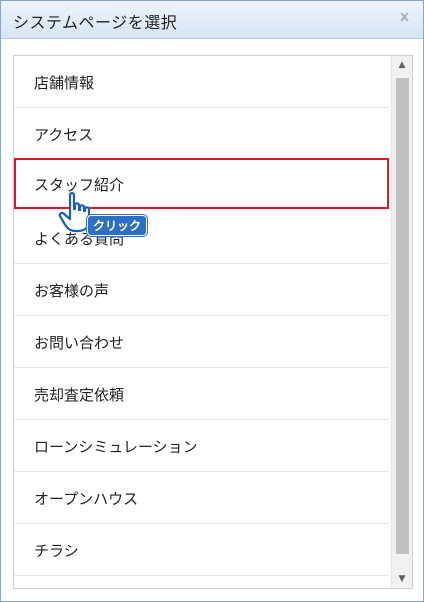  Describe the element at coordinates (201, 342) in the screenshot. I see `list-item-contact: お問い合わせ` at that location.